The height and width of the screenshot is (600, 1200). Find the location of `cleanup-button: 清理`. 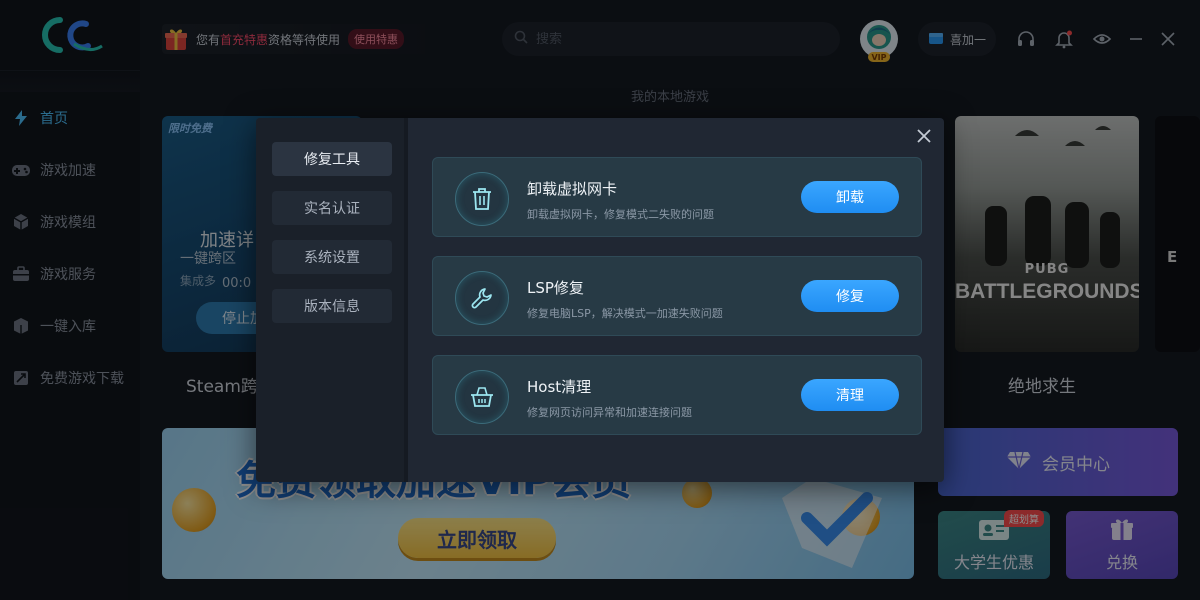

cleanup-button: 清理 is located at coordinates (850, 395).